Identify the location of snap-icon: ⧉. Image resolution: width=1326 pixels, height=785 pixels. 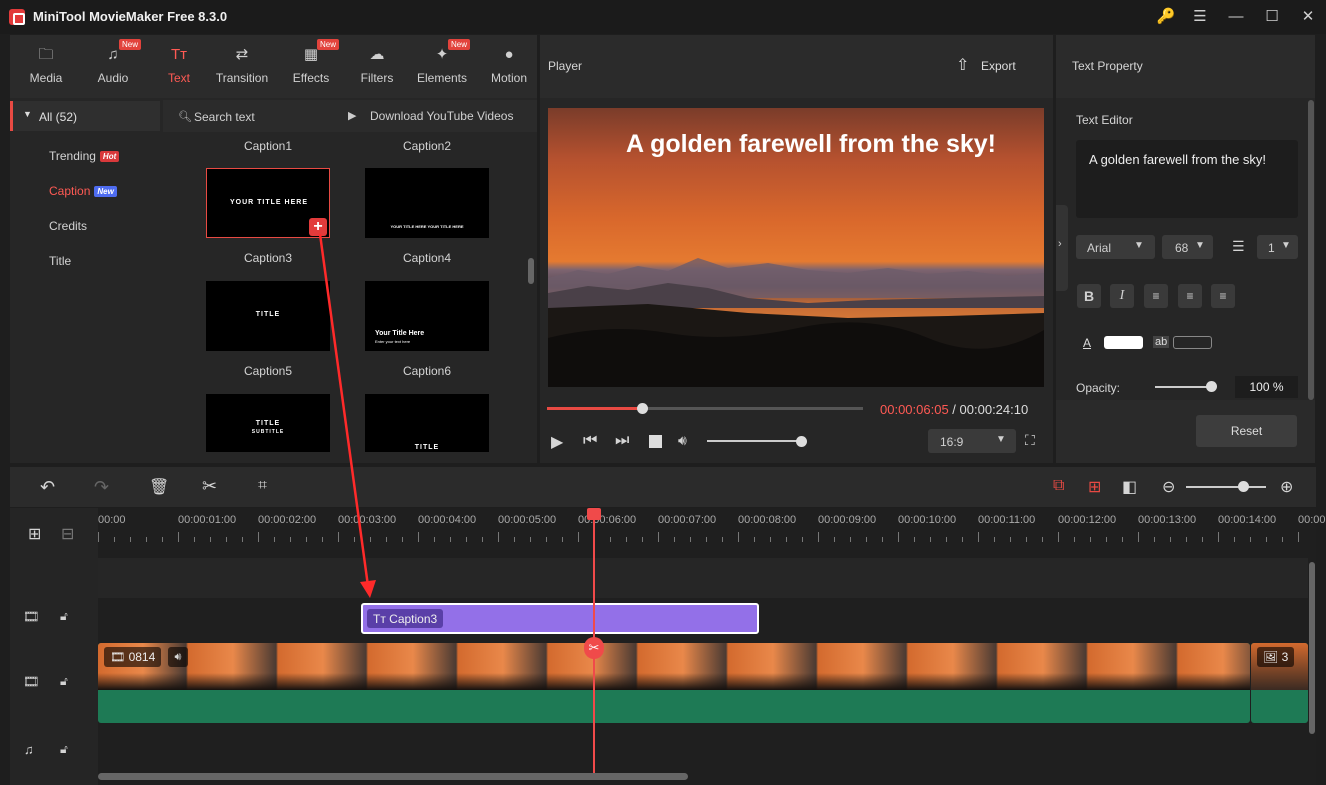
(1058, 486).